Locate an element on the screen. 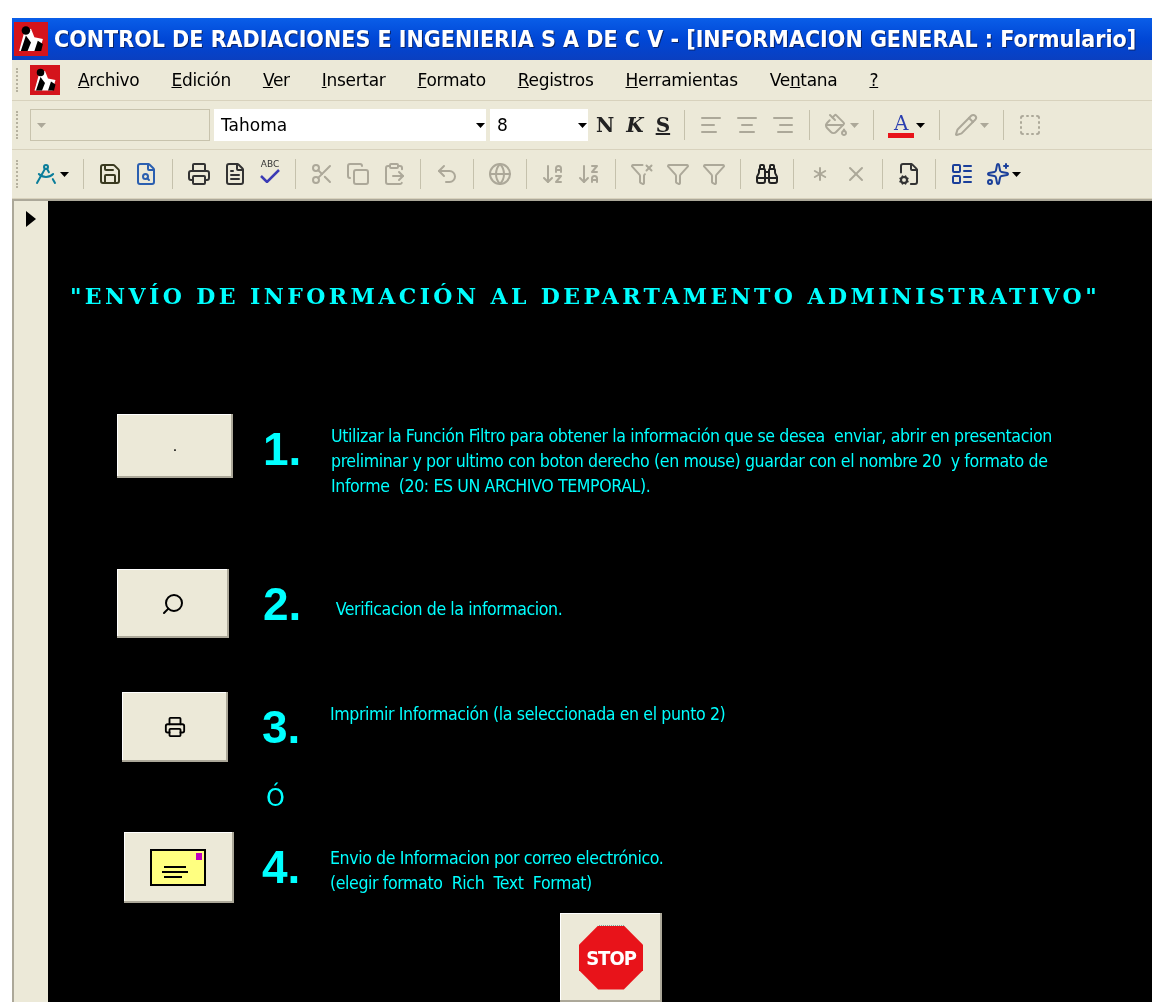 This screenshot has height=1002, width=1152. step-number: 4. is located at coordinates (282, 867).